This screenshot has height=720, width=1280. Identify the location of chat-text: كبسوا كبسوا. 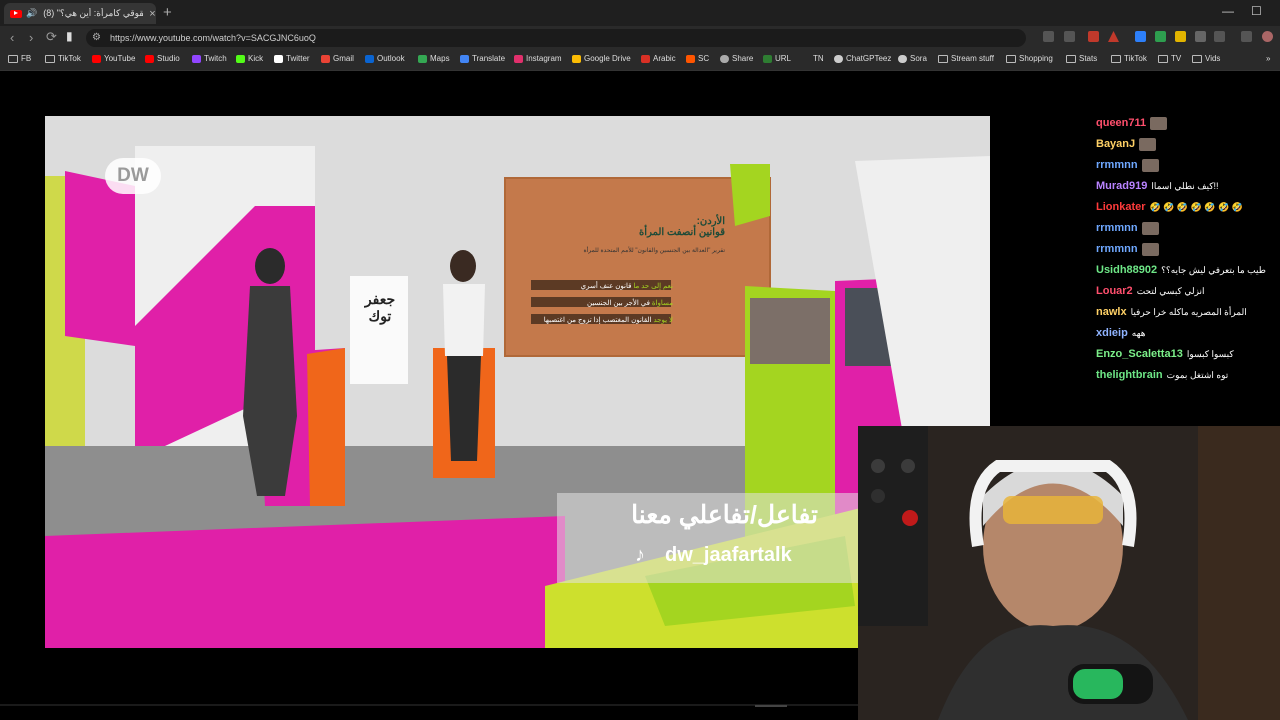
(1210, 354).